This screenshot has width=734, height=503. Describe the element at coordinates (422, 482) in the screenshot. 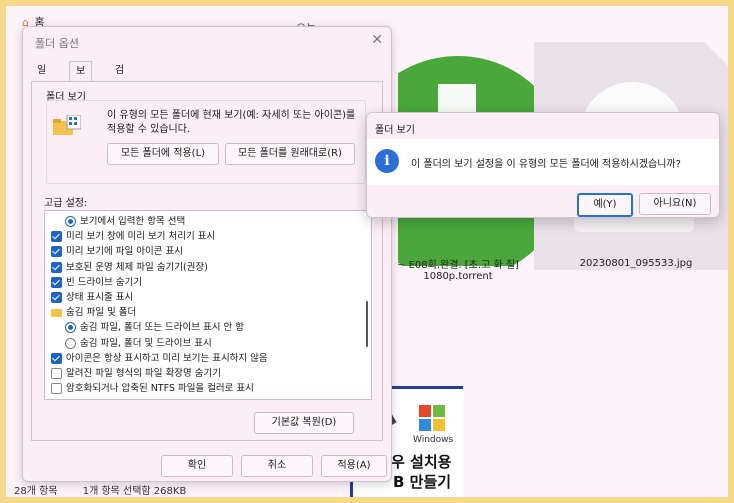

I see `thumbnail-text-line2: B 만들기` at that location.